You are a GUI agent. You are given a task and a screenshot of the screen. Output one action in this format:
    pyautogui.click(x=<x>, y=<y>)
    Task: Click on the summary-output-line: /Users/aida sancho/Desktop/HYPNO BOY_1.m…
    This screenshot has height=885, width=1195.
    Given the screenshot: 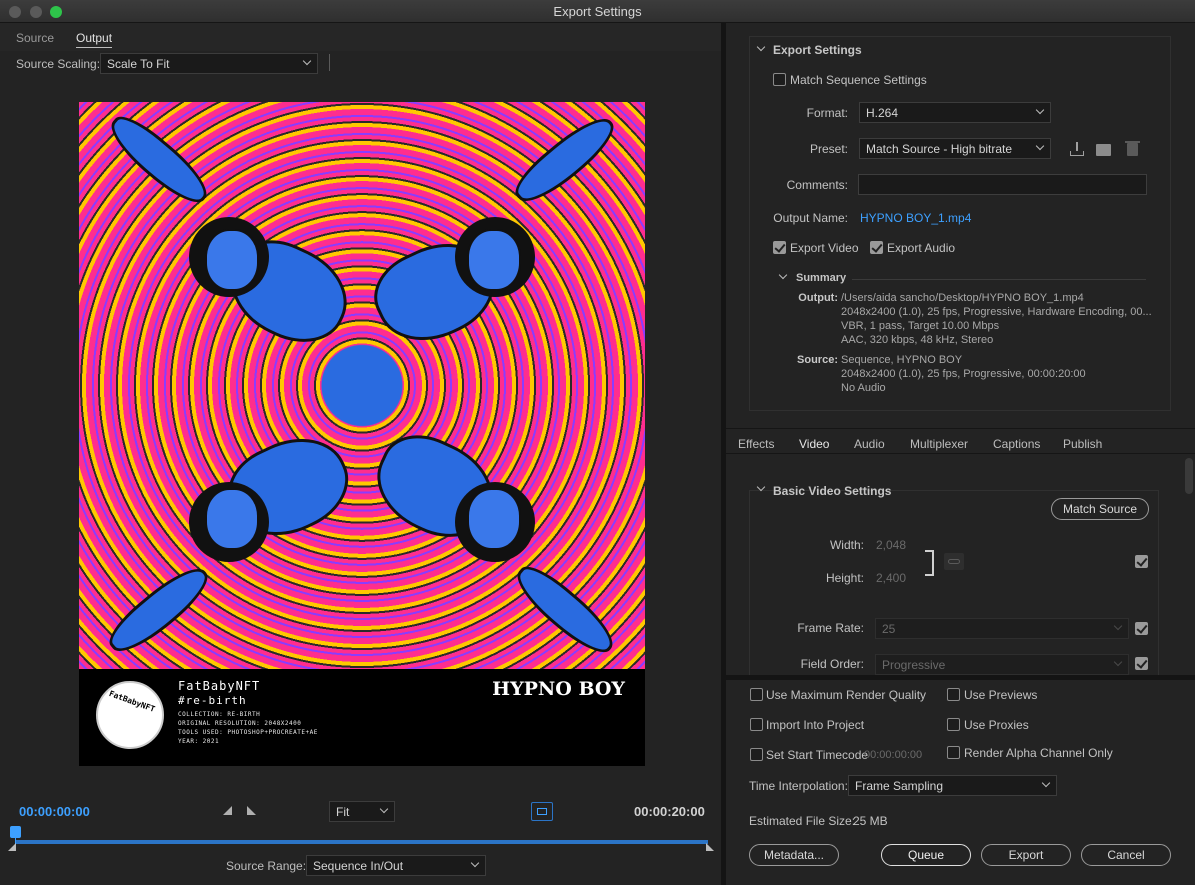 What is the action you would take?
    pyautogui.click(x=962, y=298)
    